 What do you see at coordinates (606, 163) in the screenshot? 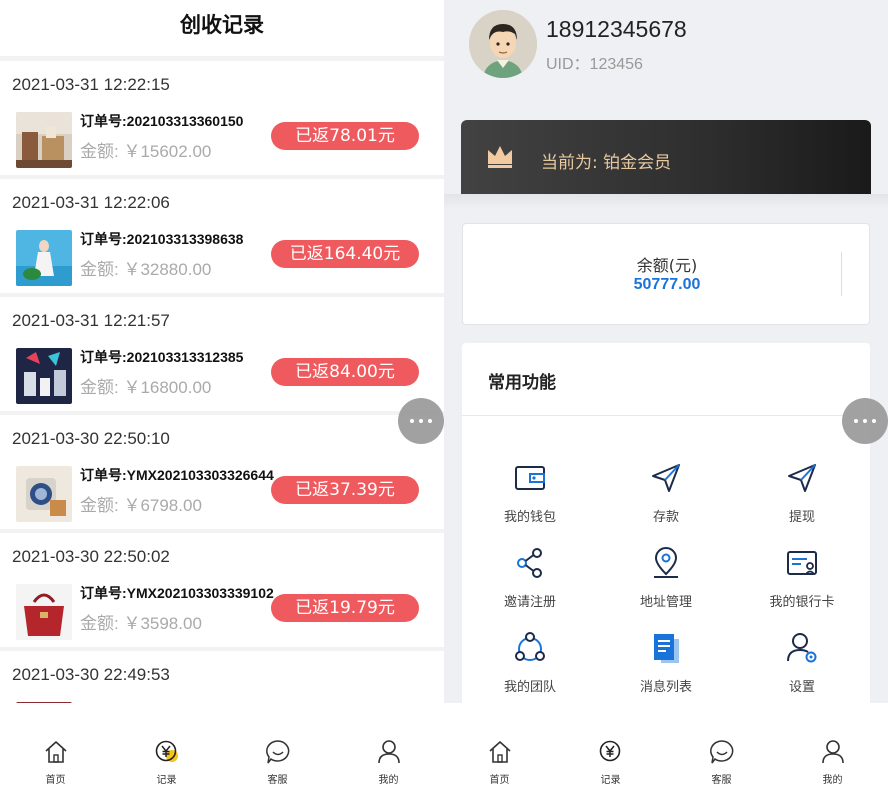
I see `vip-level-text: 当前为: 铂金会员` at bounding box center [606, 163].